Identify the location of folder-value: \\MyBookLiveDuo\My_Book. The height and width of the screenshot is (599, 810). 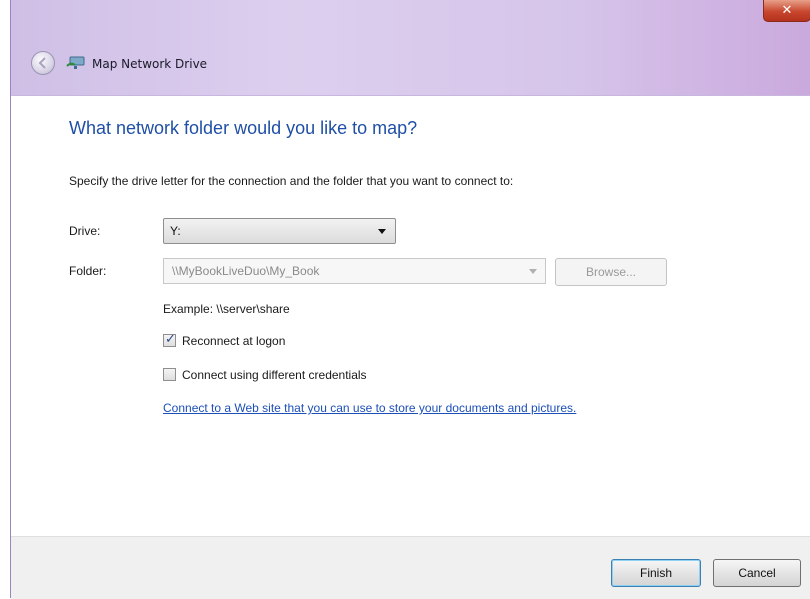
(246, 271).